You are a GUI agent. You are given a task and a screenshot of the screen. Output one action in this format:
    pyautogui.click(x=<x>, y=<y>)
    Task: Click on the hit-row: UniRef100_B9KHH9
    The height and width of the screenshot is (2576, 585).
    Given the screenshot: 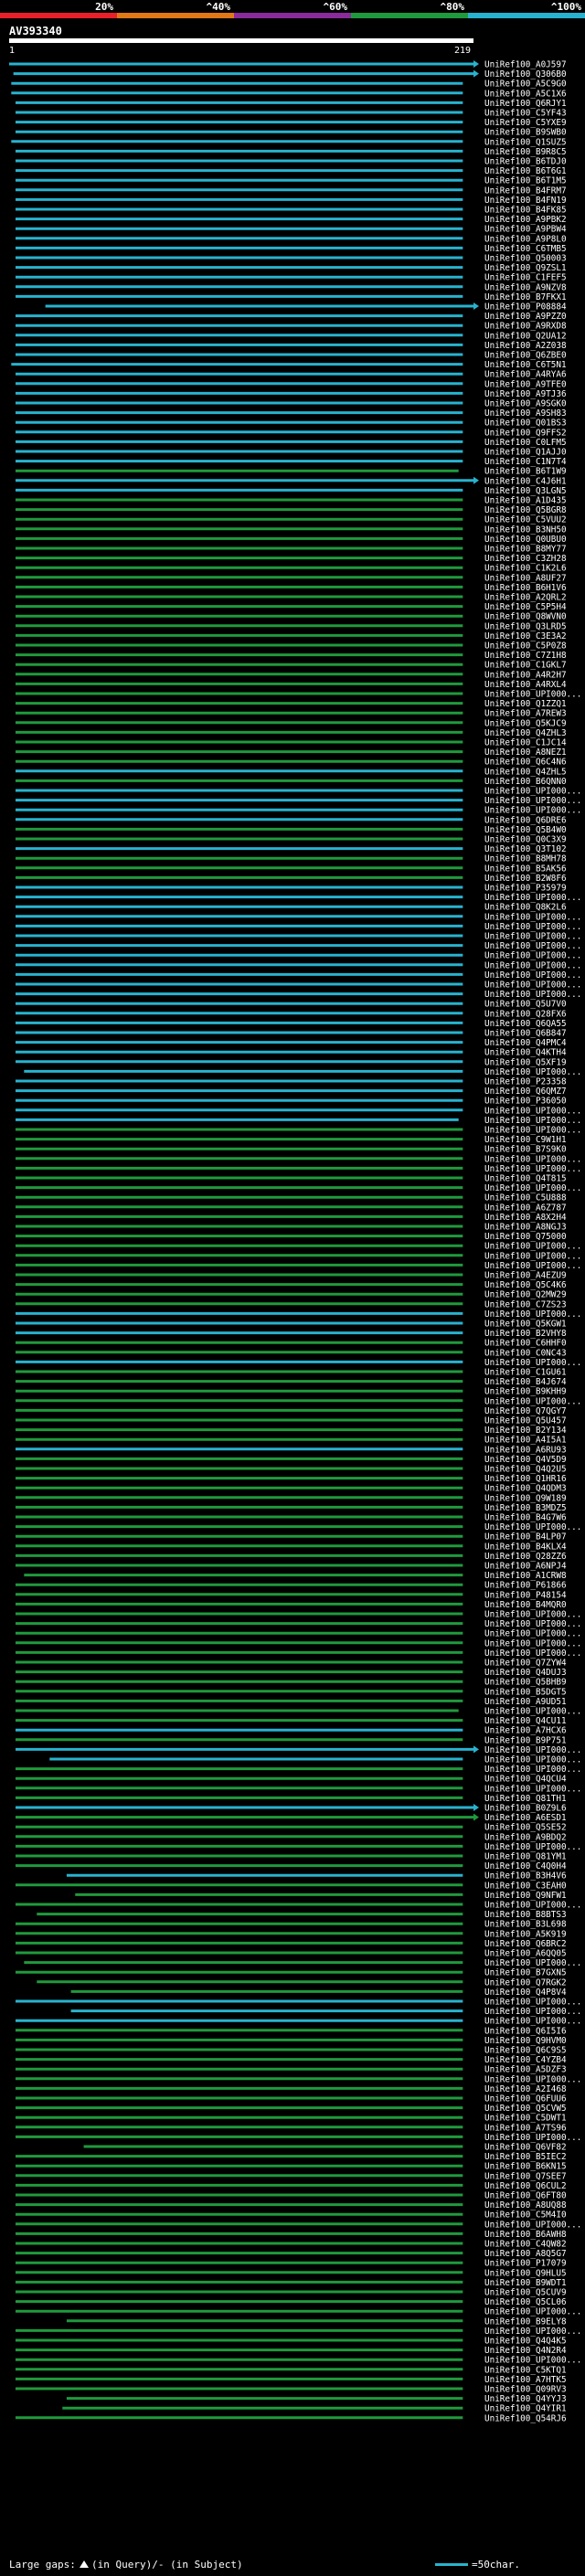 What is the action you would take?
    pyautogui.click(x=291, y=1392)
    